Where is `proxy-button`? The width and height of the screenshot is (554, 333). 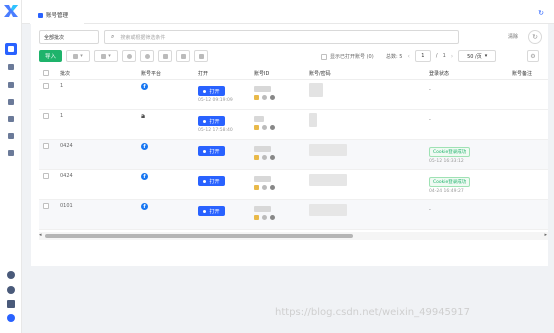 proxy-button is located at coordinates (129, 56).